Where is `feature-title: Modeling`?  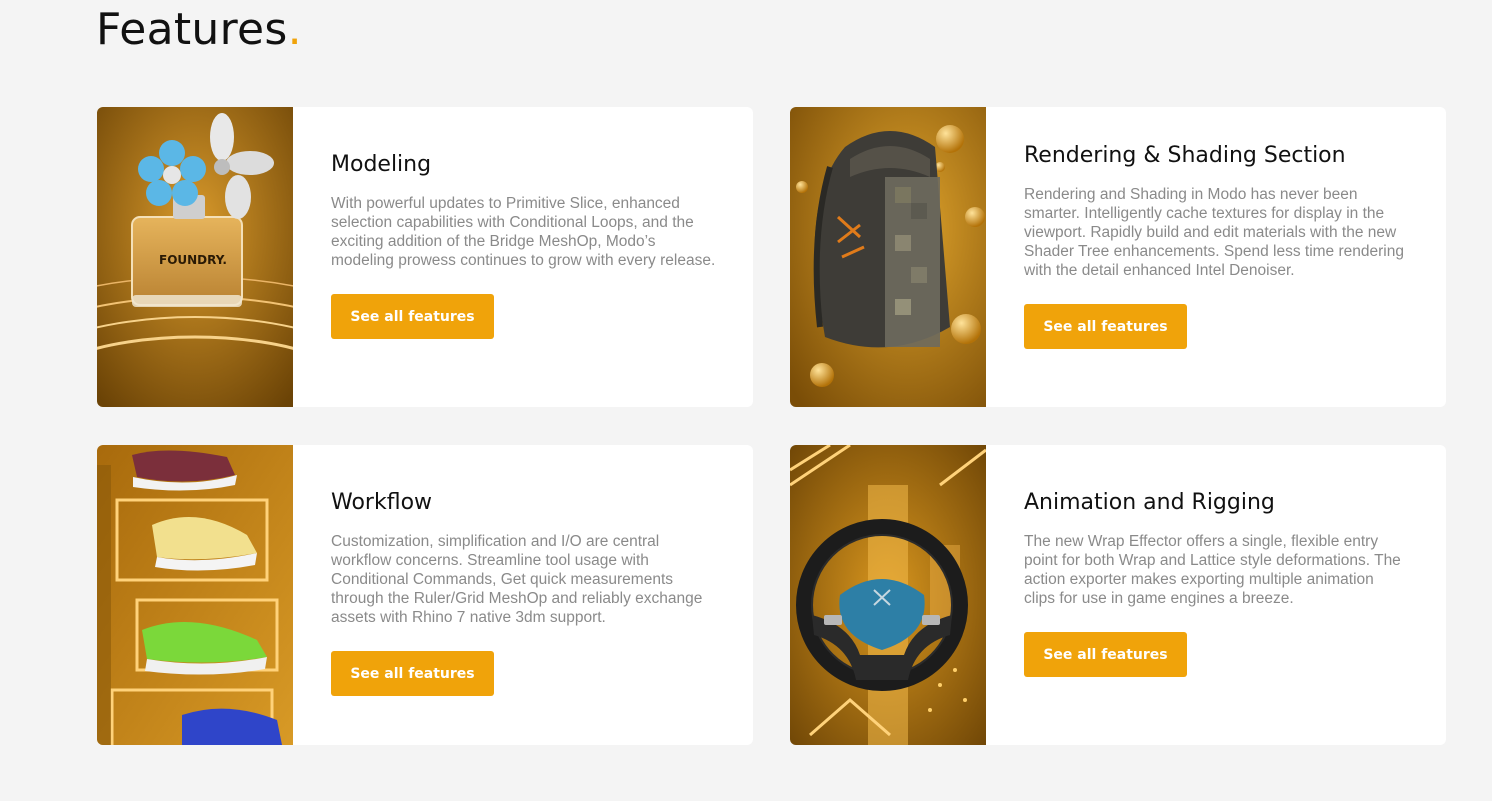 feature-title: Modeling is located at coordinates (381, 164).